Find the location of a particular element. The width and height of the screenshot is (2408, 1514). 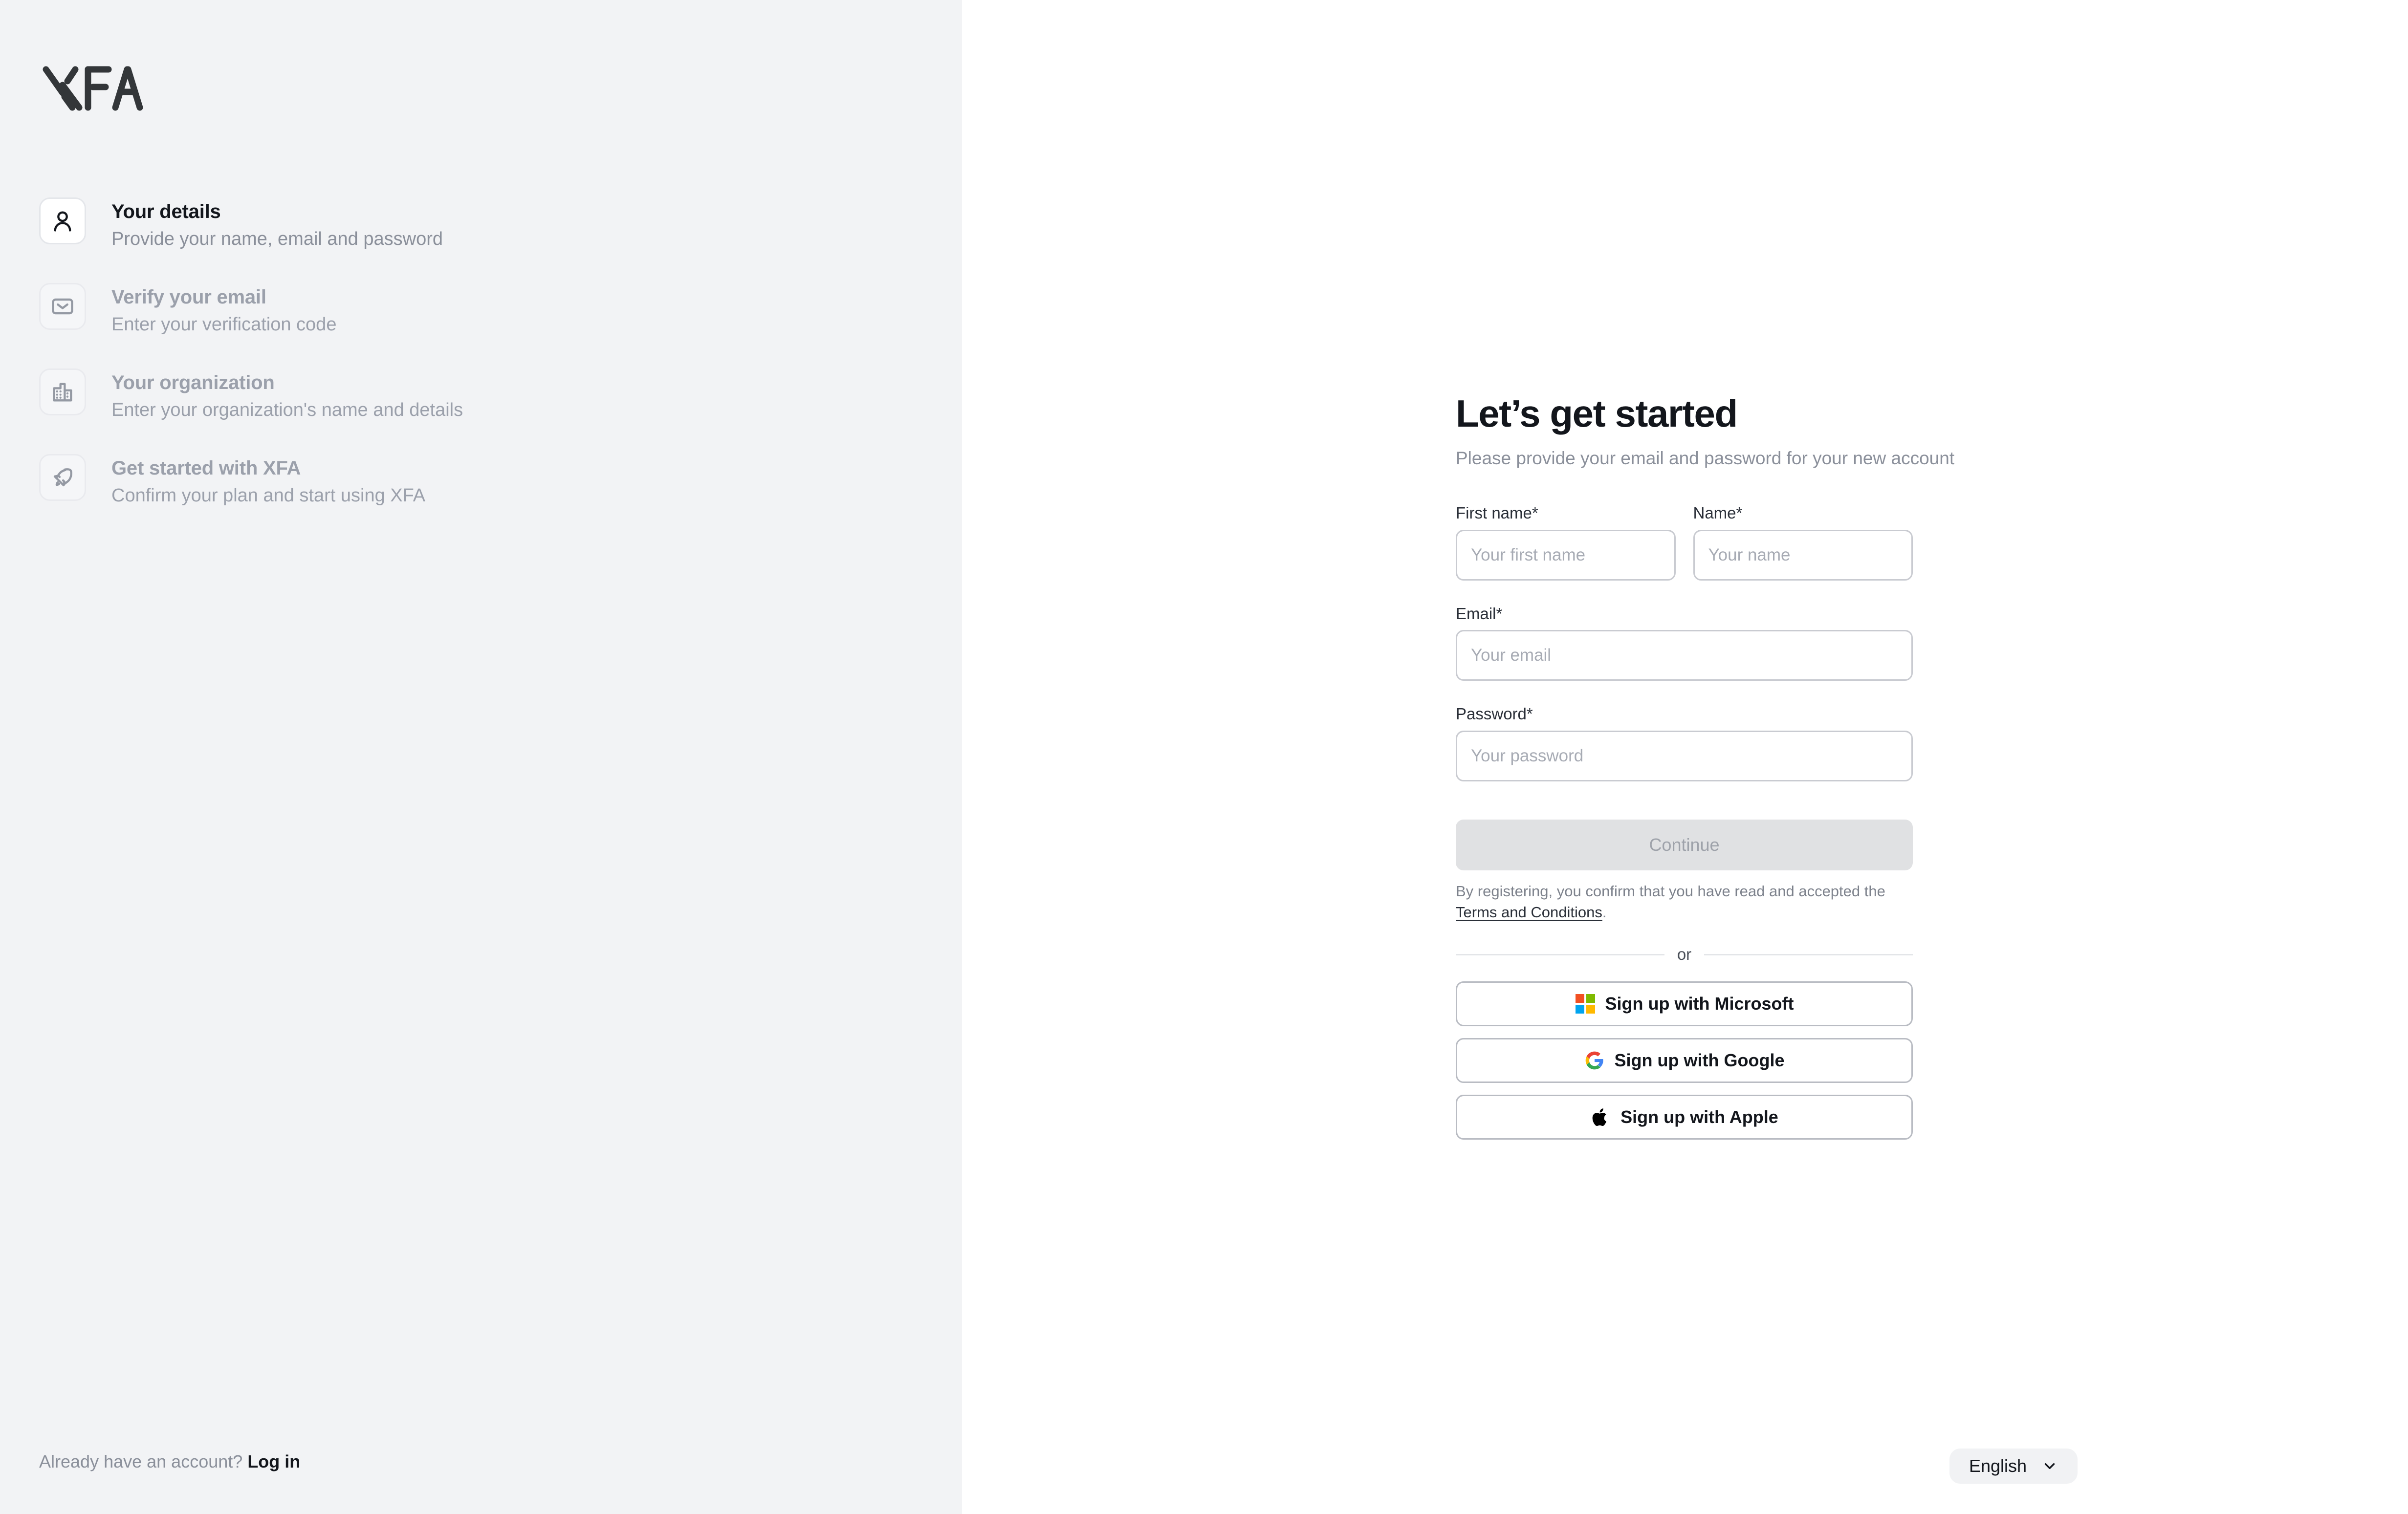

step-subtitle: Enter your verification code is located at coordinates (224, 324).